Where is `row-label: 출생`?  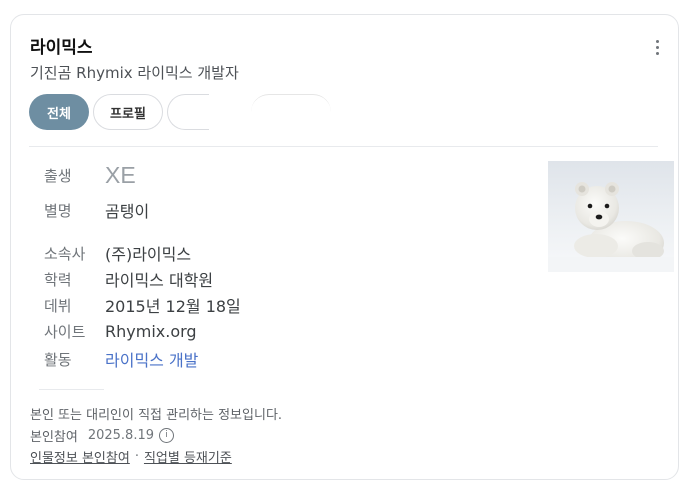
row-label: 출생 is located at coordinates (58, 175).